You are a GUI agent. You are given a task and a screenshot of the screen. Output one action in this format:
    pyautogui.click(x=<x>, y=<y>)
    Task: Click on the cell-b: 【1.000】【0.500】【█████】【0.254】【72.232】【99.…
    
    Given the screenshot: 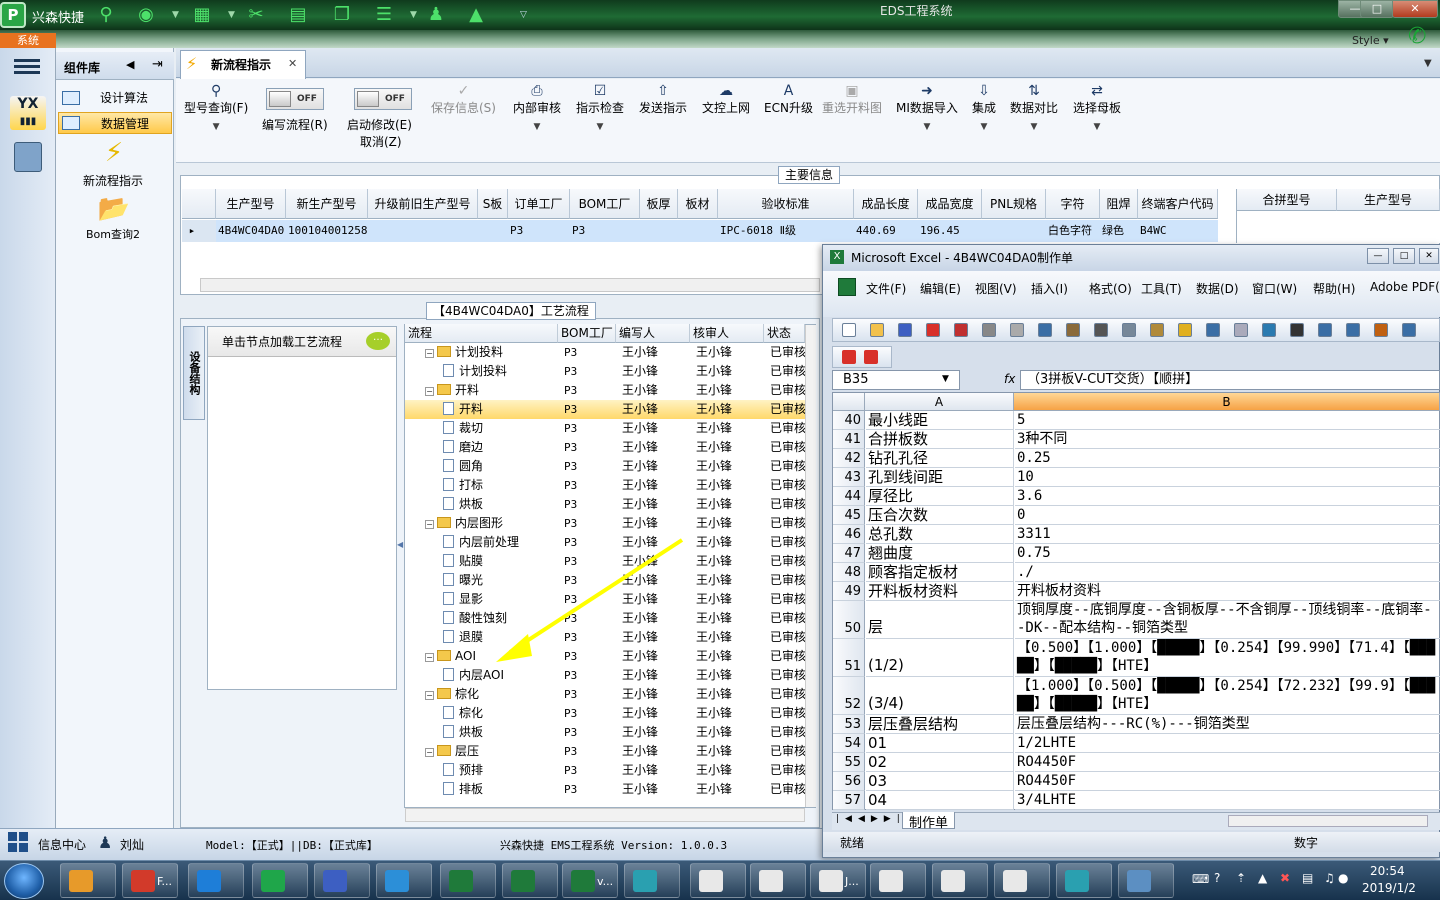 What is the action you would take?
    pyautogui.click(x=1227, y=696)
    